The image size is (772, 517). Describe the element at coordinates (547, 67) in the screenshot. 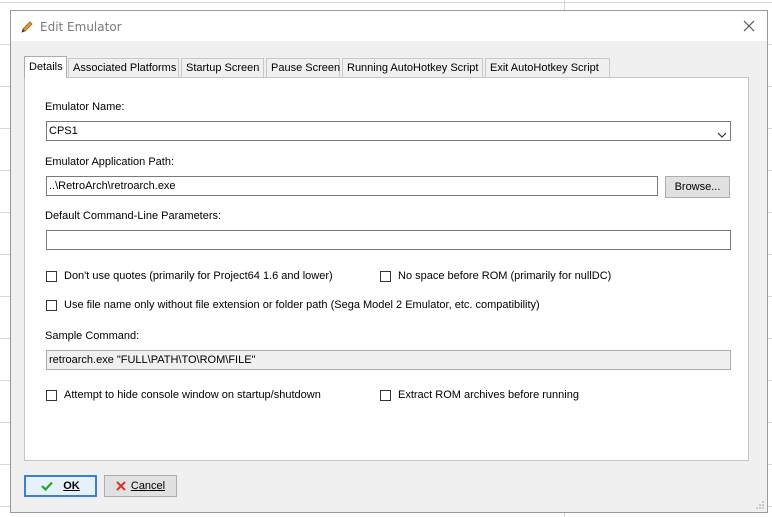

I see `tab-exit-autohotkey-script: Exit AutoHotkey Script` at that location.